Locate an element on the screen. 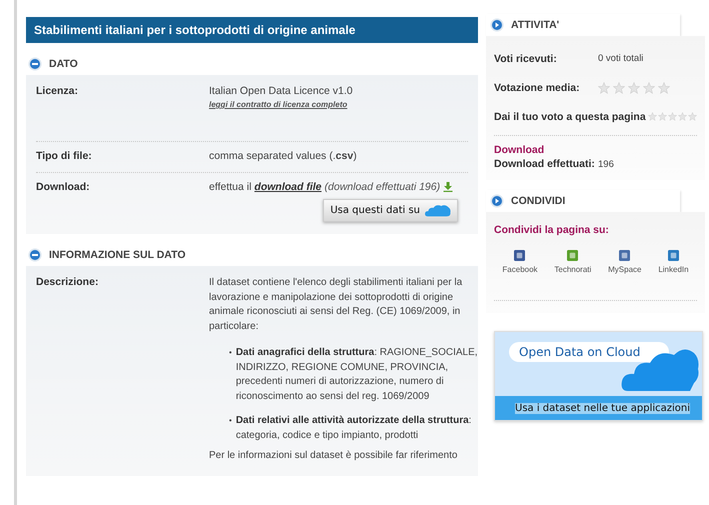 This screenshot has height=505, width=709. description-text: Il dataset contiene l'elenco degli stabilimenti italiani per la lavorazione e manipolazione dei sottoprodotti di origine animale riconosciuti ai sensi del Reg. (CE) 1069/2009, in particolare: is located at coordinates (336, 305).